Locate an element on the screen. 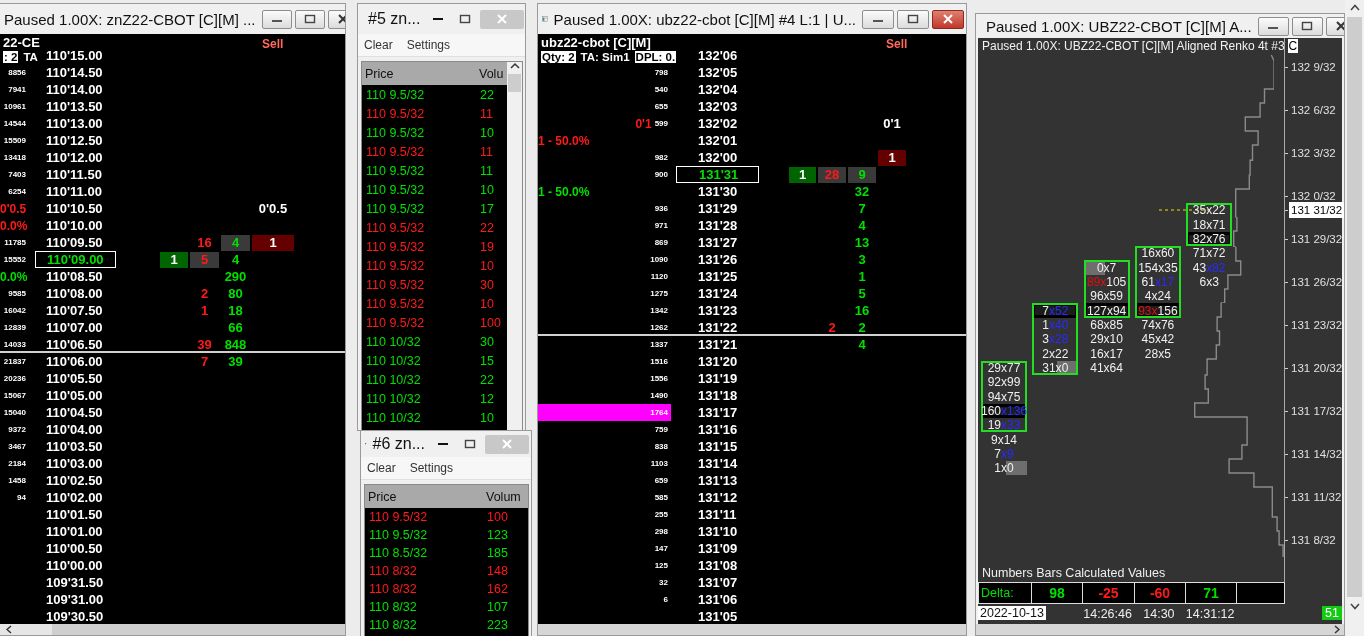  price-cell: 131'22 is located at coordinates (717, 327).